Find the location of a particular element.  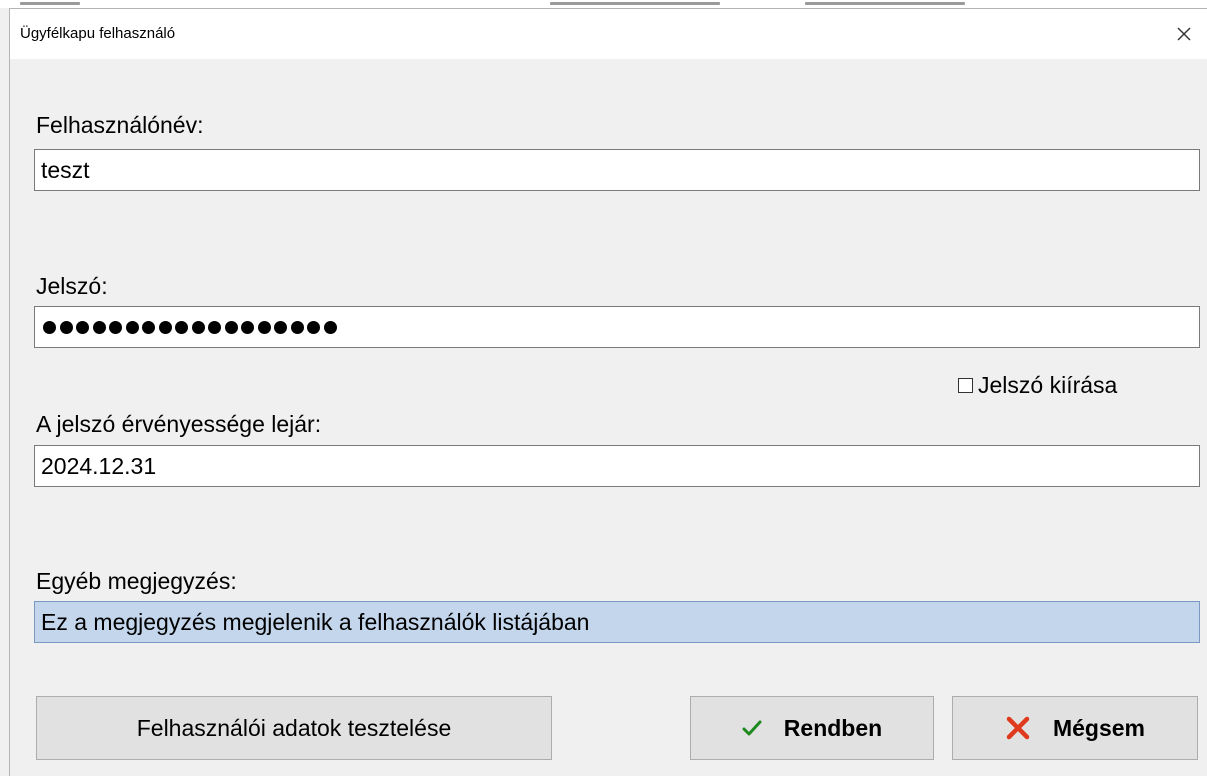

checkmark-icon is located at coordinates (752, 728).